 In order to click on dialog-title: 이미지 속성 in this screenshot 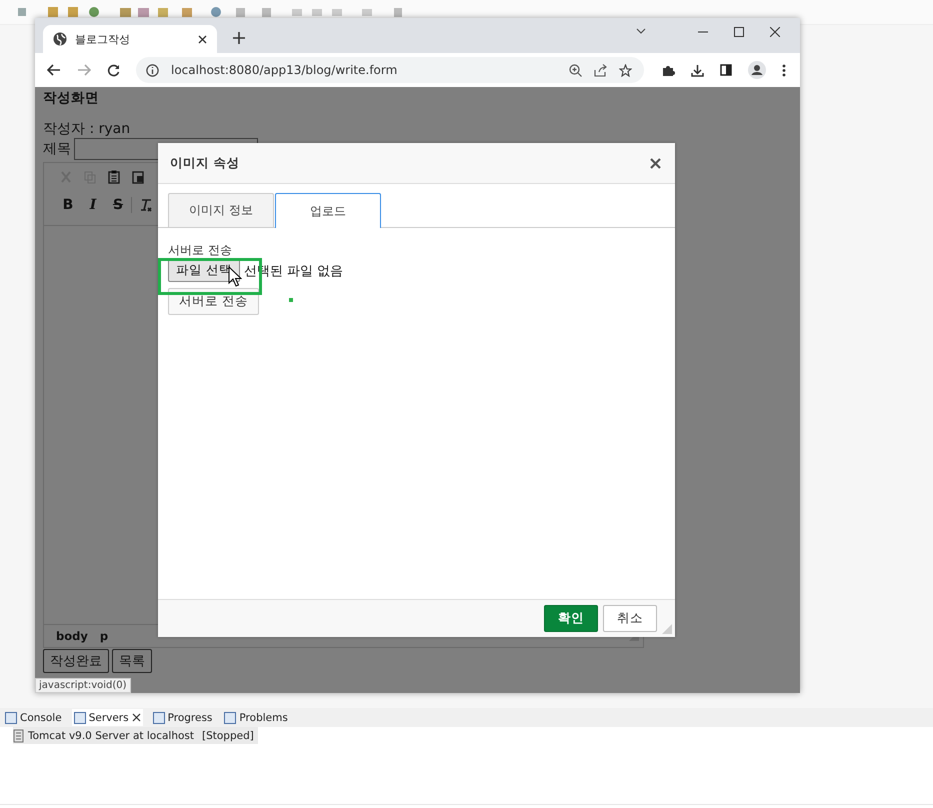, I will do `click(205, 163)`.